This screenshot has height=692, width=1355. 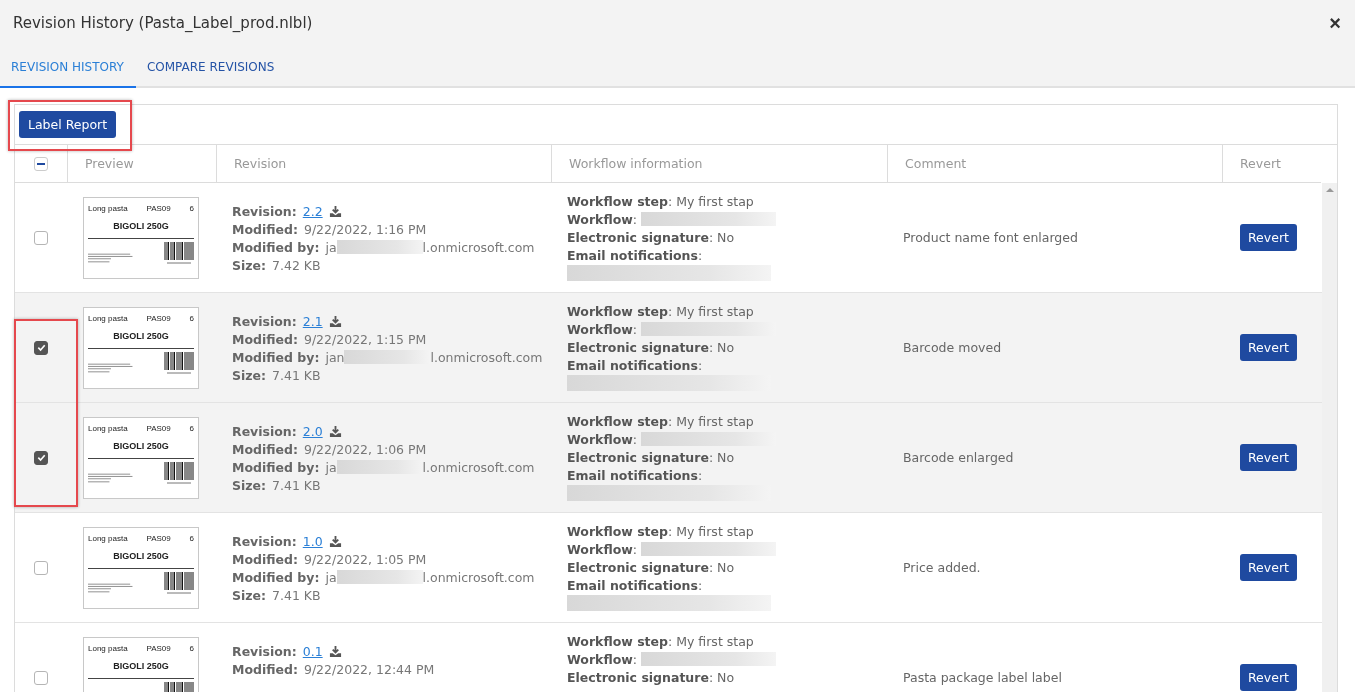 What do you see at coordinates (1329, 437) in the screenshot?
I see `scrollbar` at bounding box center [1329, 437].